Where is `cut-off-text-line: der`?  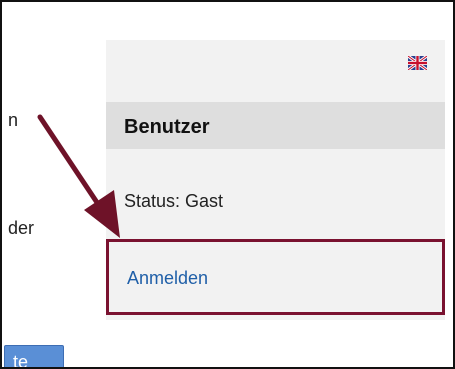 cut-off-text-line: der is located at coordinates (21, 228).